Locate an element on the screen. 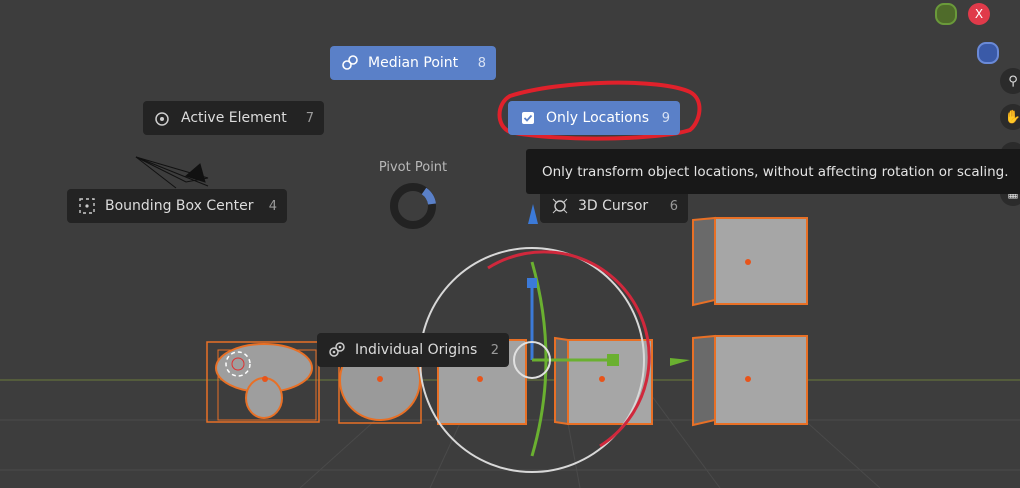  pie-item-3d-cursor: 3D Cursor 6 is located at coordinates (614, 206).